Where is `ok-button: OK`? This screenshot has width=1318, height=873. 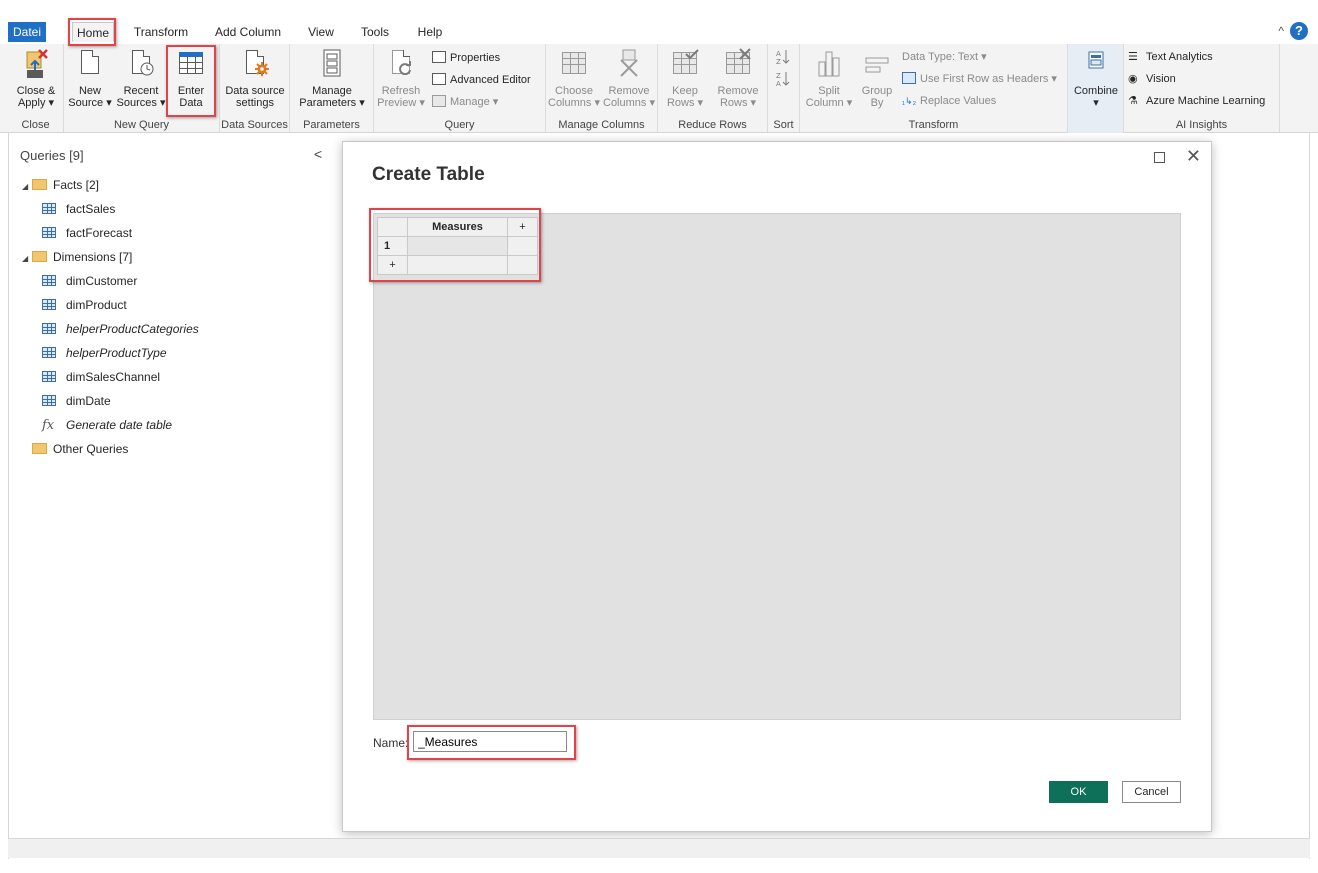 ok-button: OK is located at coordinates (1078, 792).